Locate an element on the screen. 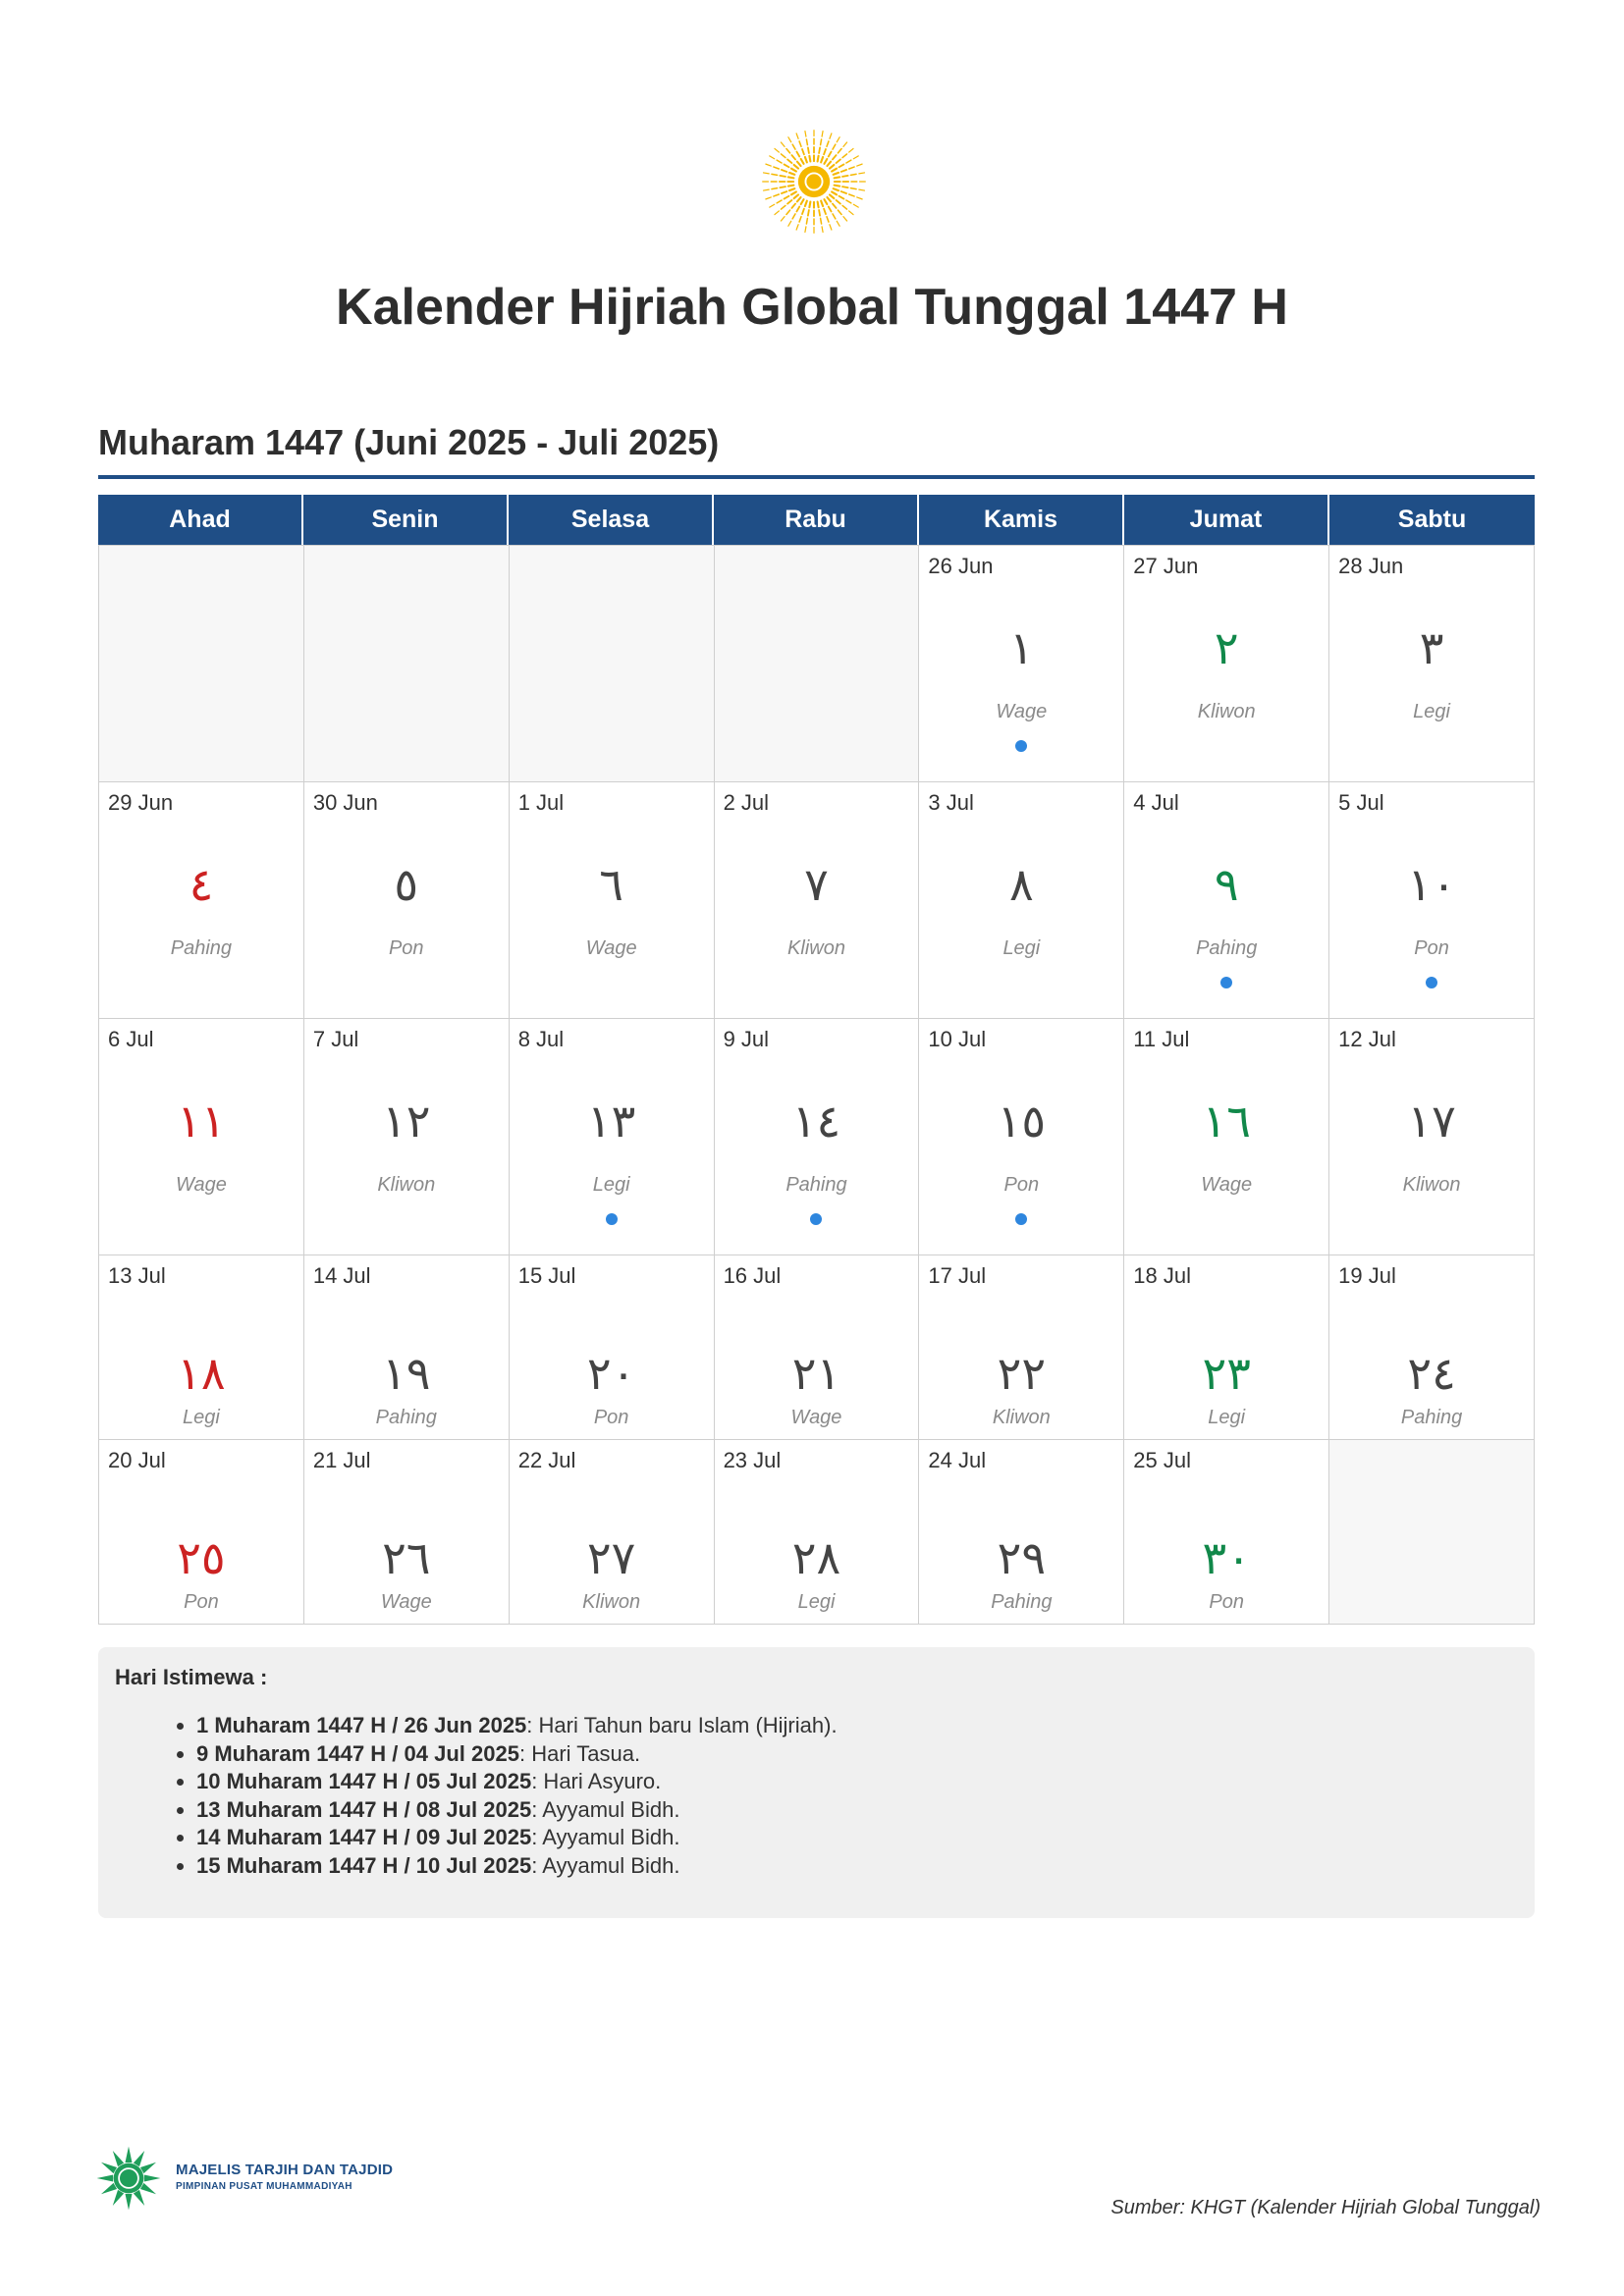 The image size is (1624, 2296). calendar-day-cell: 17 Jul ٢٢ Kliwon is located at coordinates (1022, 1347).